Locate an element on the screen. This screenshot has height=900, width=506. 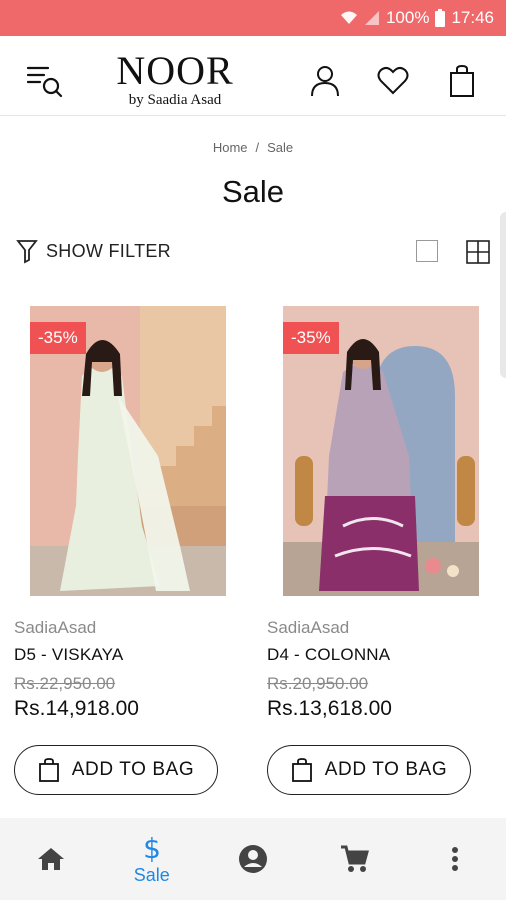
breadcrumb: Home / Sale is located at coordinates (253, 147).